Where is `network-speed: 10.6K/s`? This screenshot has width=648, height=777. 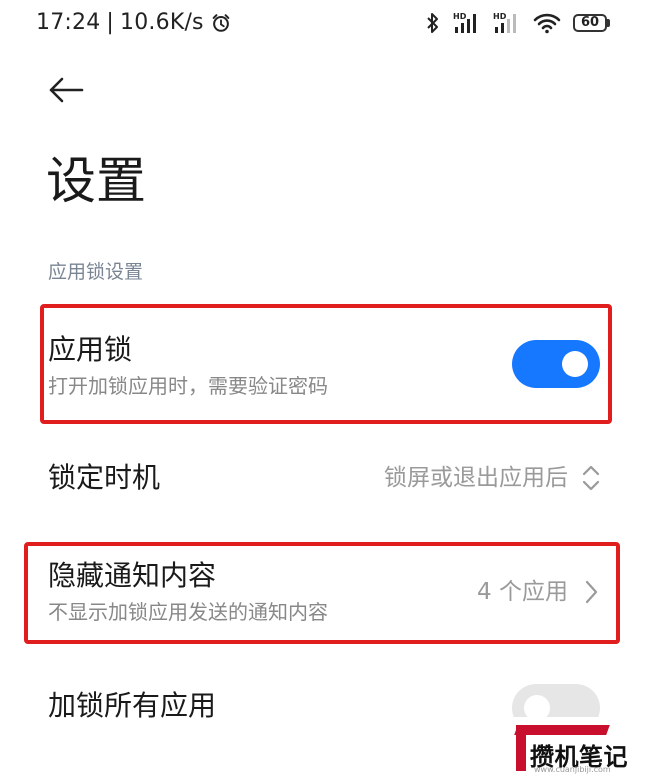 network-speed: 10.6K/s is located at coordinates (162, 22).